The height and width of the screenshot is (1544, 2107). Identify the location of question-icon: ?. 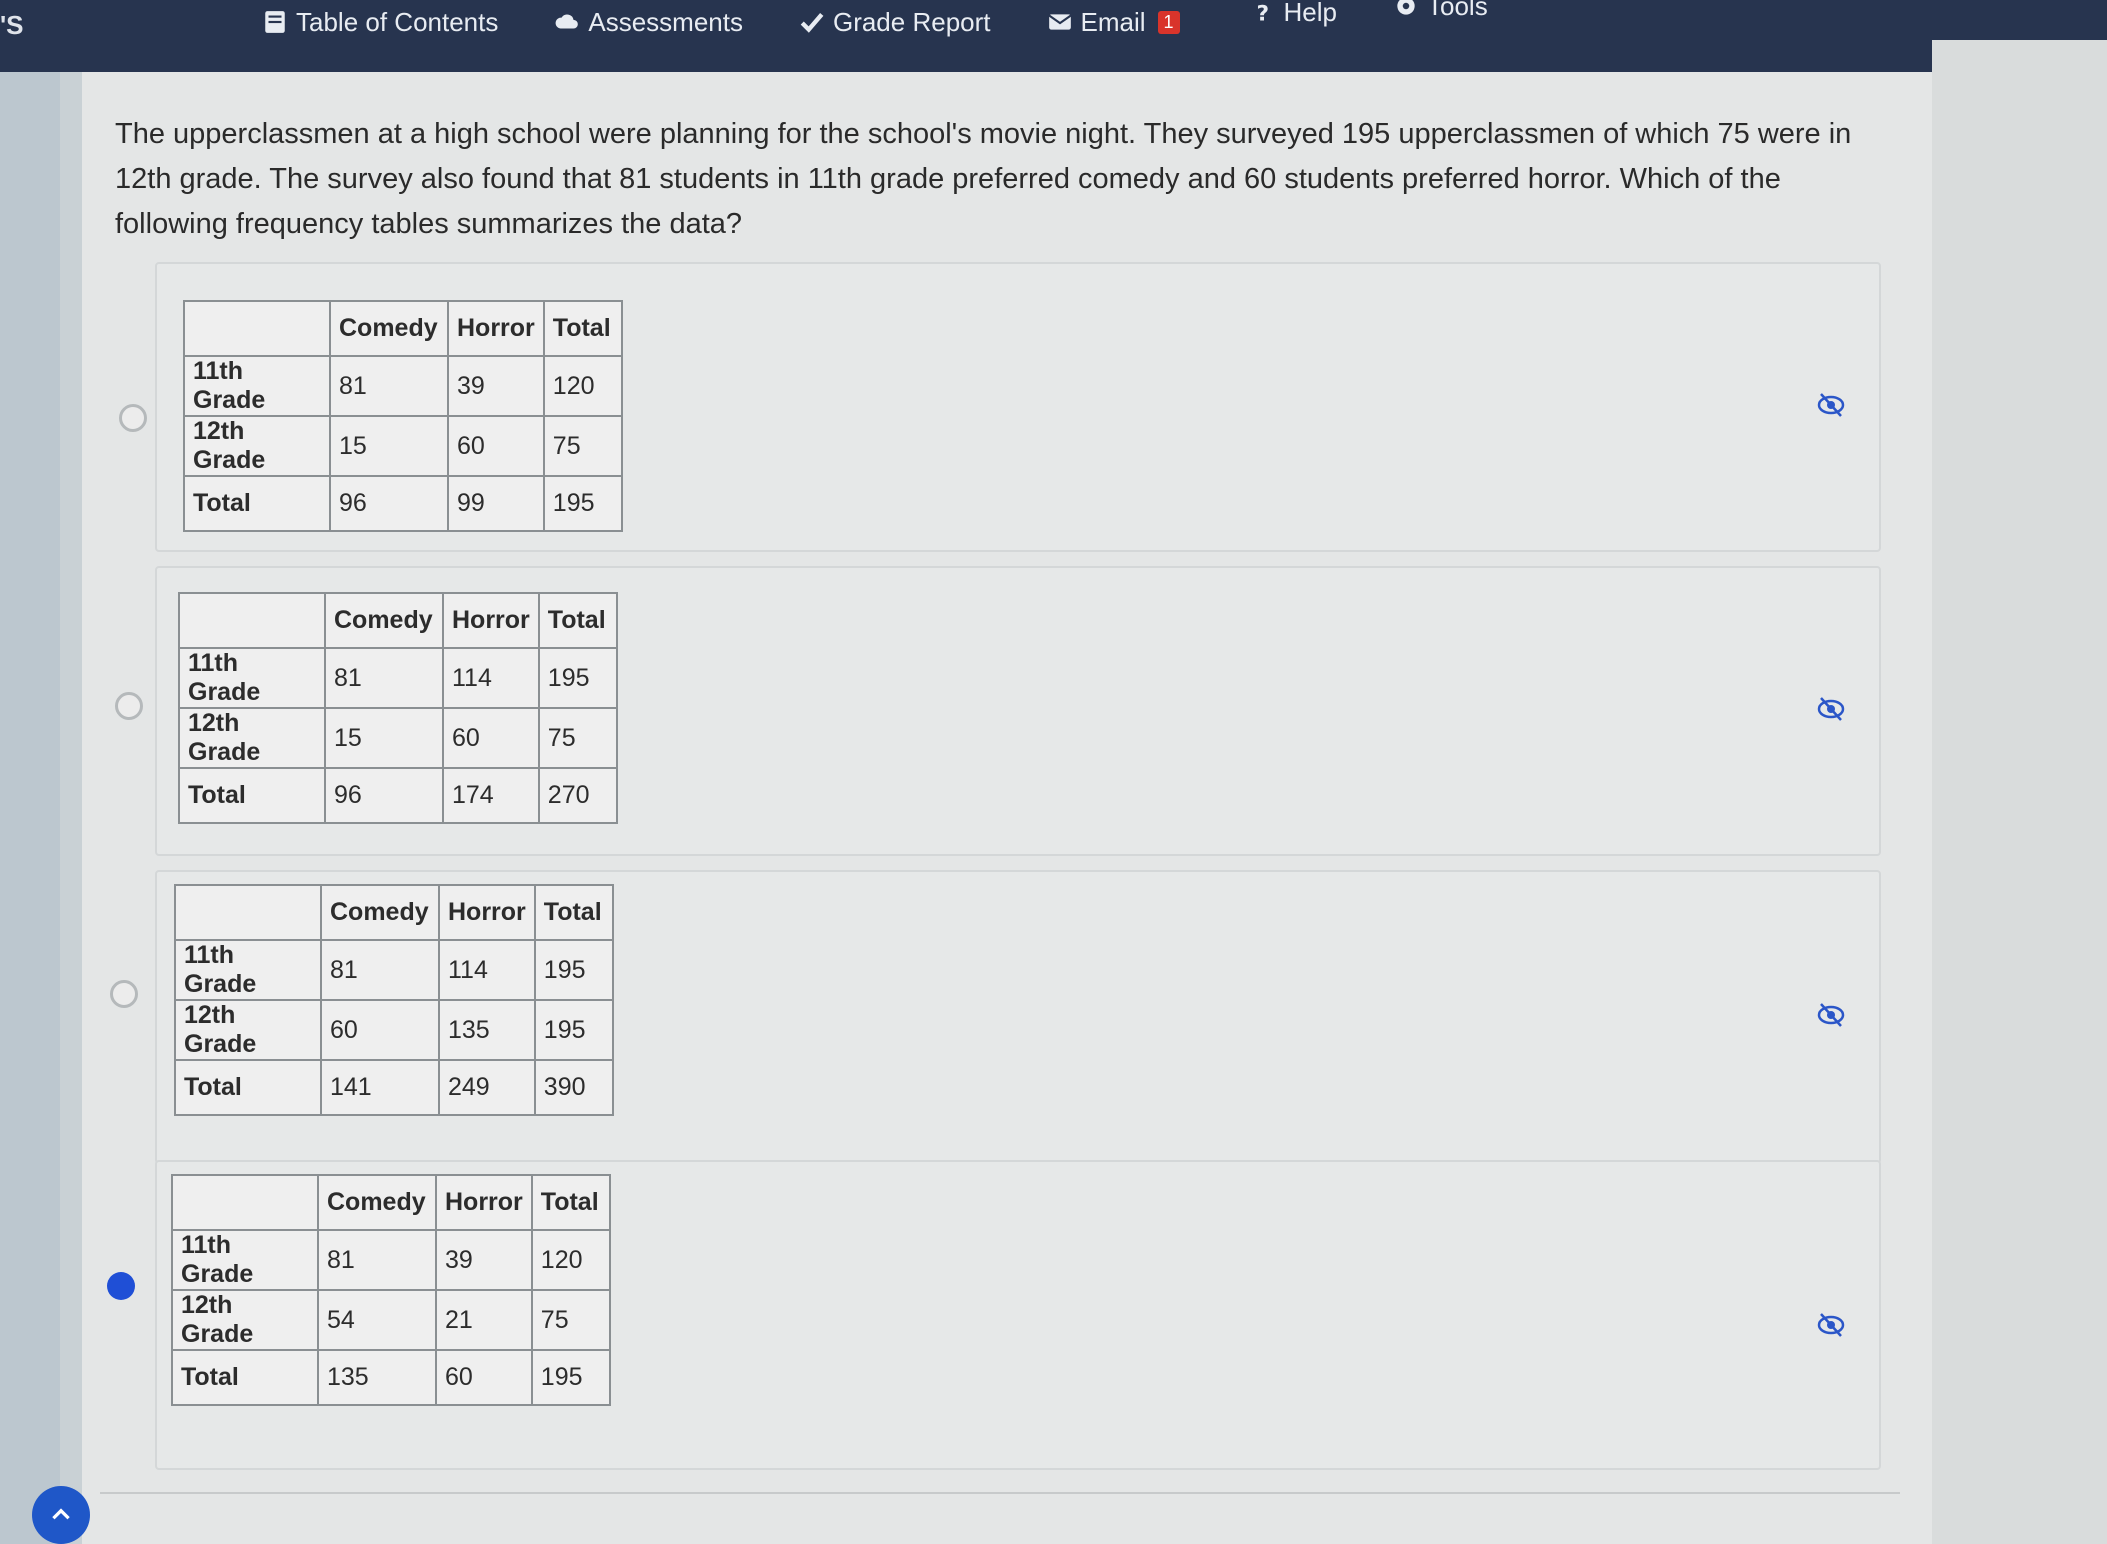
(1262, 13).